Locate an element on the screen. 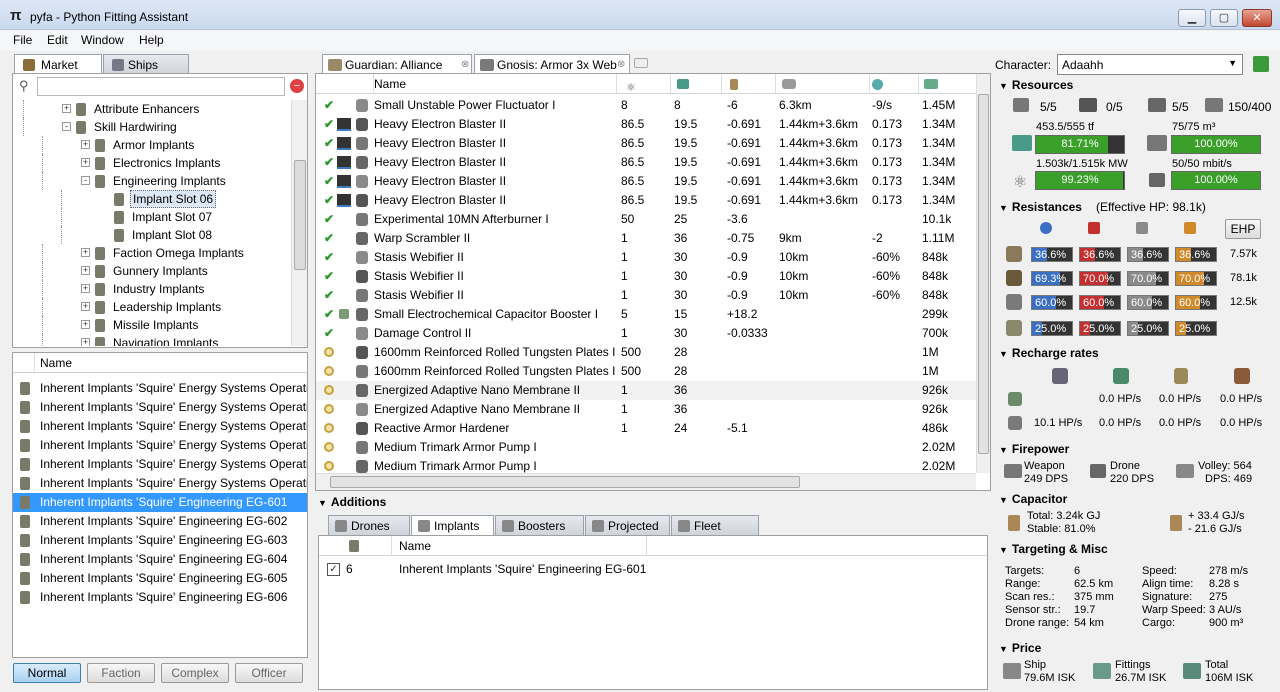 This screenshot has width=1280, height=692. resistances-title: ▼ Resistances is located at coordinates (1040, 207).